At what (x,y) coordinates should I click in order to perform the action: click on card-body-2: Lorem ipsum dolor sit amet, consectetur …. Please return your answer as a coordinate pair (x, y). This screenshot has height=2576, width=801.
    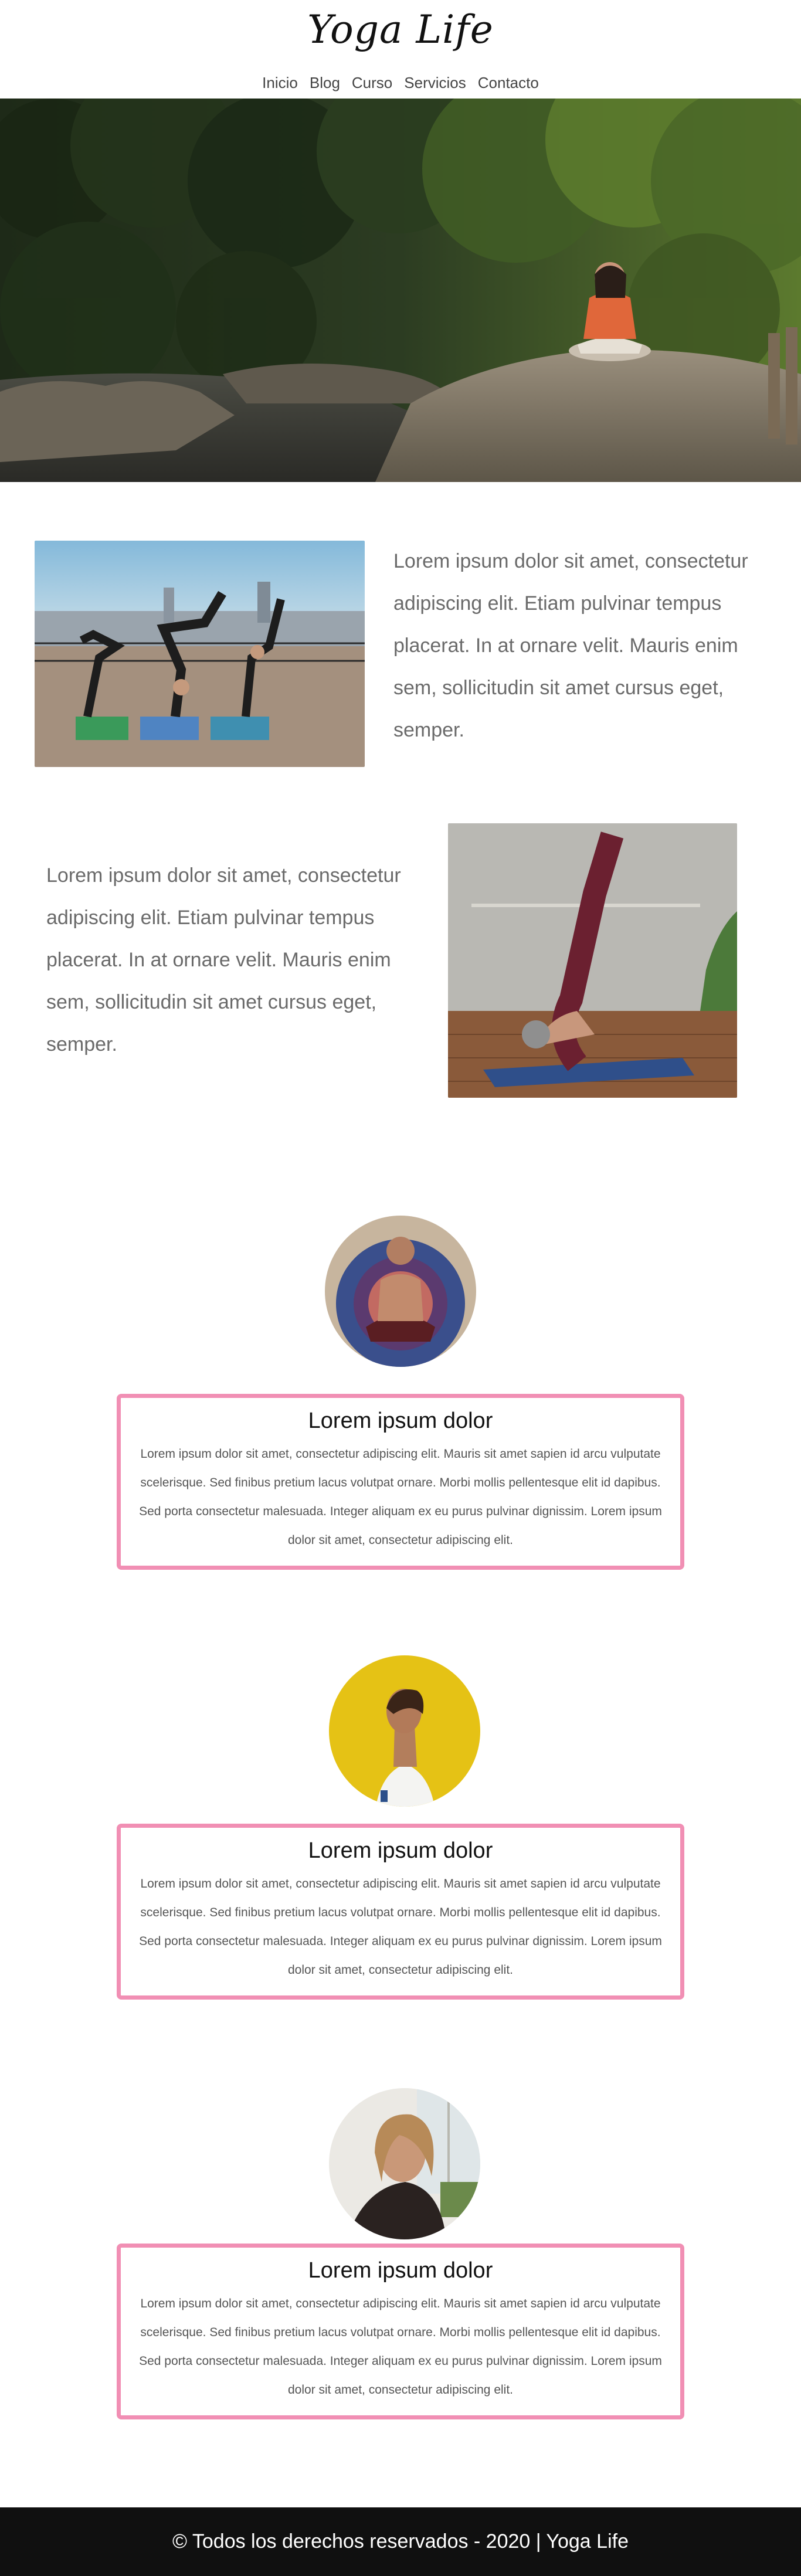
    Looking at the image, I should click on (400, 1927).